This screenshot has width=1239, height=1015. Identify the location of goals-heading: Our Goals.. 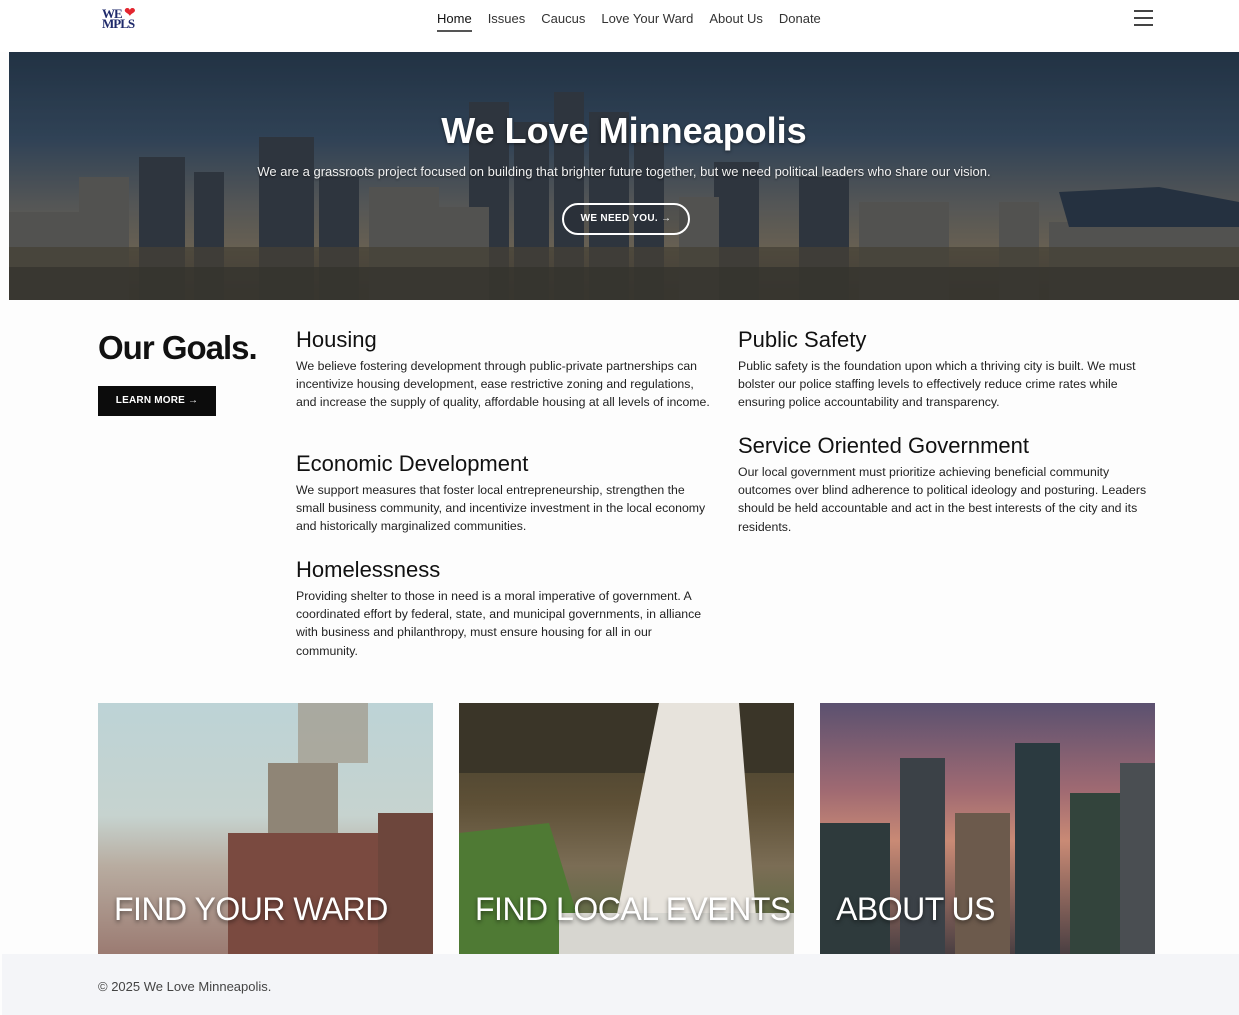
(178, 347).